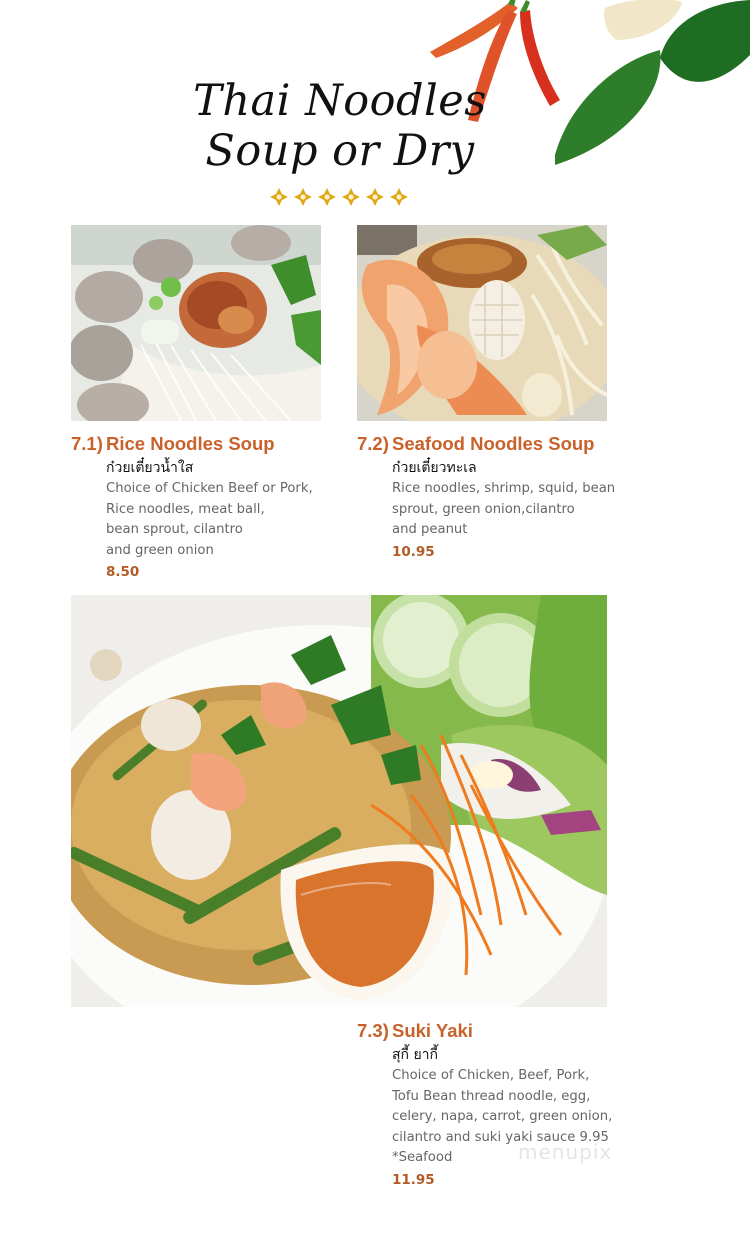  I want to click on item-thai-name: ก๋วยเตี๋ยวทะเล, so click(434, 468).